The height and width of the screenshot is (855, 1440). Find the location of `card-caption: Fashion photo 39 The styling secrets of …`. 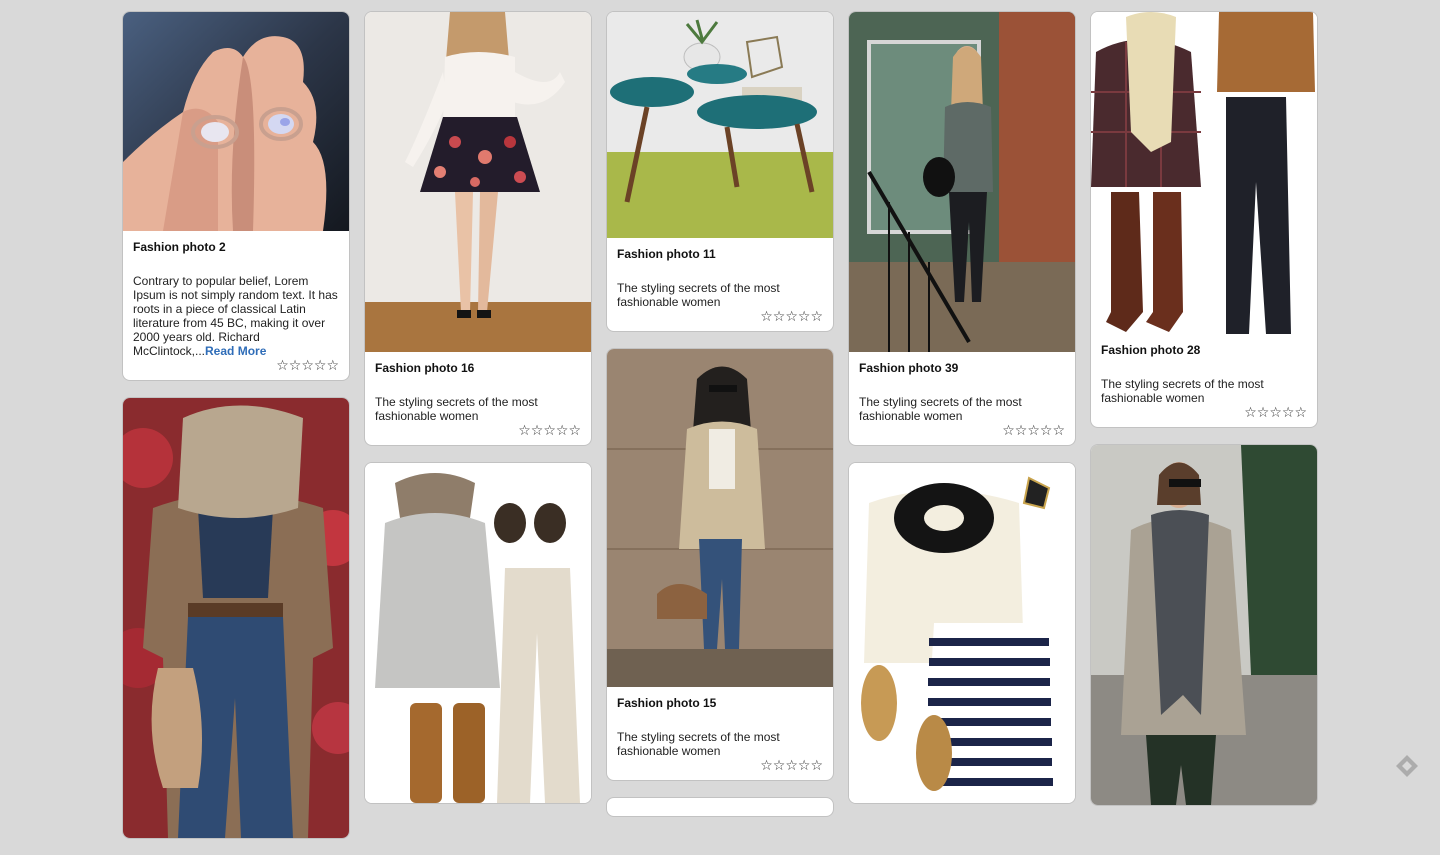

card-caption: Fashion photo 39 The styling secrets of … is located at coordinates (962, 398).